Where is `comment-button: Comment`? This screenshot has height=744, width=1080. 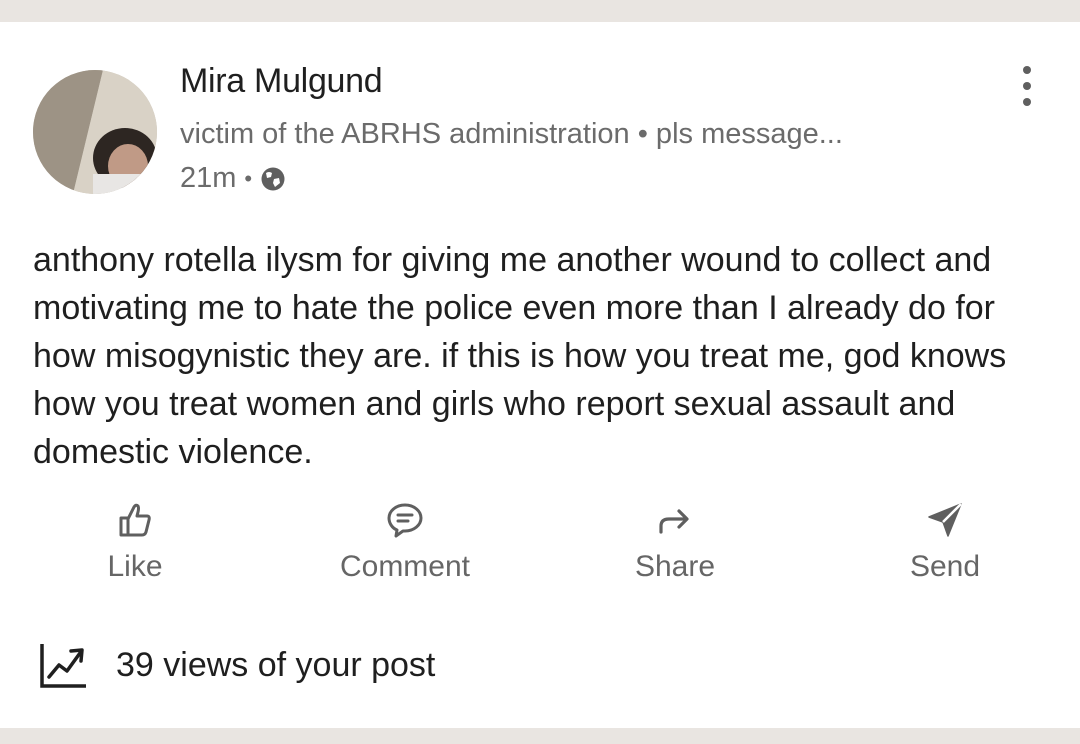
comment-button: Comment is located at coordinates (405, 550).